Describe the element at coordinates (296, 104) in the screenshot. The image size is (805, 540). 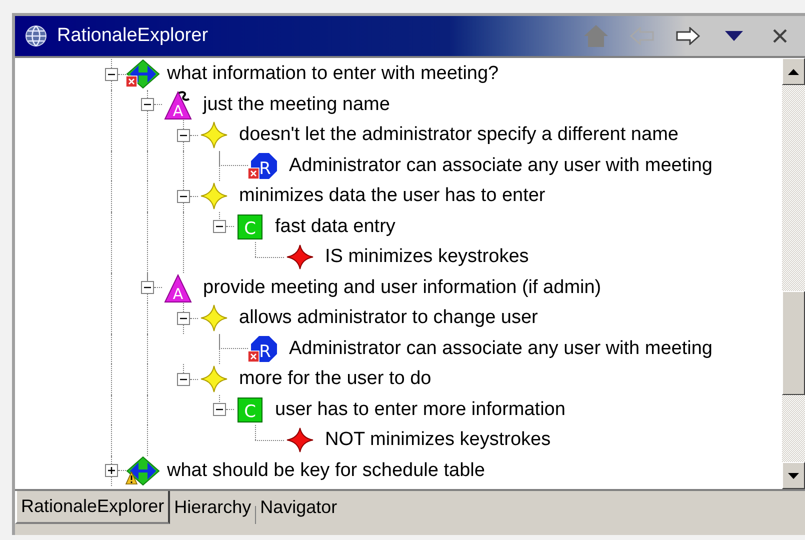
I see `tree-item-label: just the meeting name` at that location.